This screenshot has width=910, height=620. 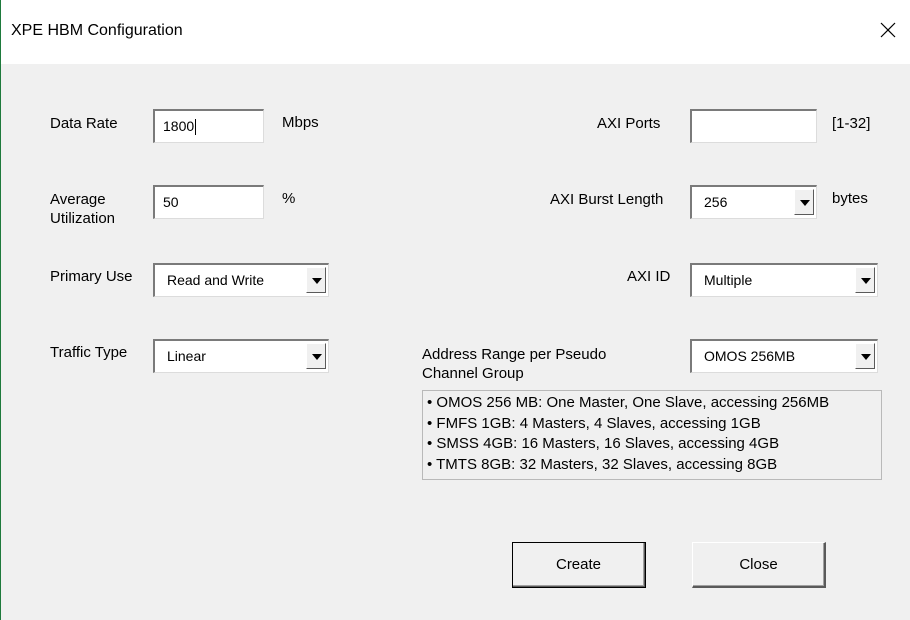 What do you see at coordinates (78, 199) in the screenshot?
I see `average-utilization-label-line1: Average` at bounding box center [78, 199].